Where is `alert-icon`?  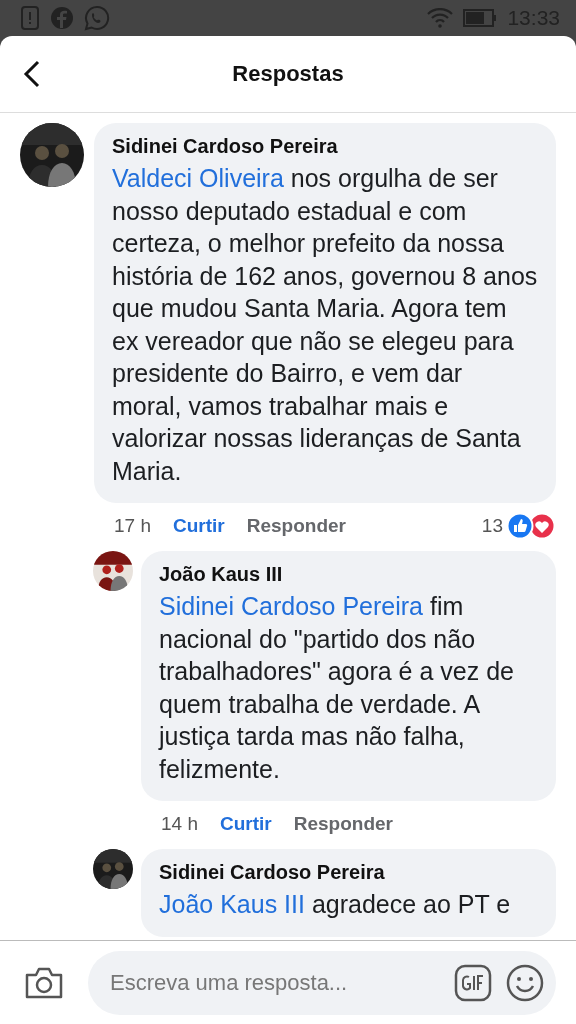
alert-icon is located at coordinates (30, 18).